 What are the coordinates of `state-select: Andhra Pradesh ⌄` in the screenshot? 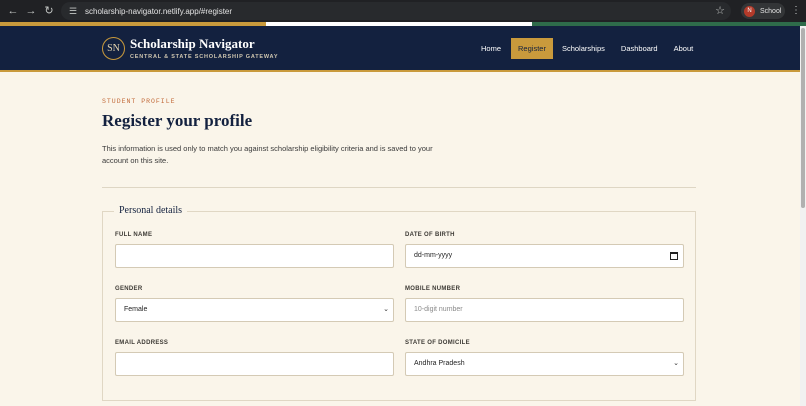 It's located at (544, 364).